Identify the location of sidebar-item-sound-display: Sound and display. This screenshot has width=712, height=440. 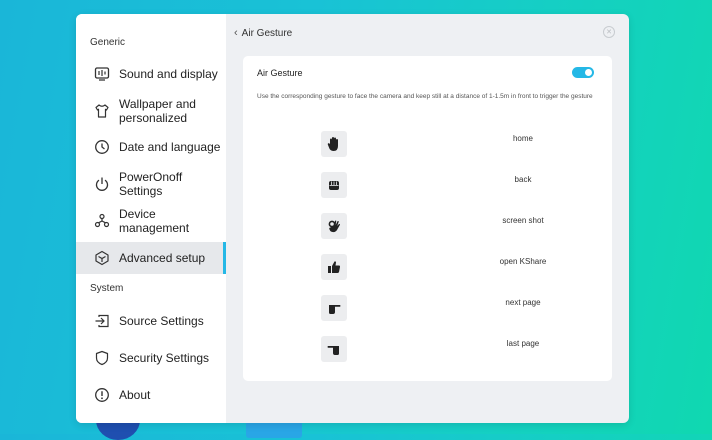
(151, 74).